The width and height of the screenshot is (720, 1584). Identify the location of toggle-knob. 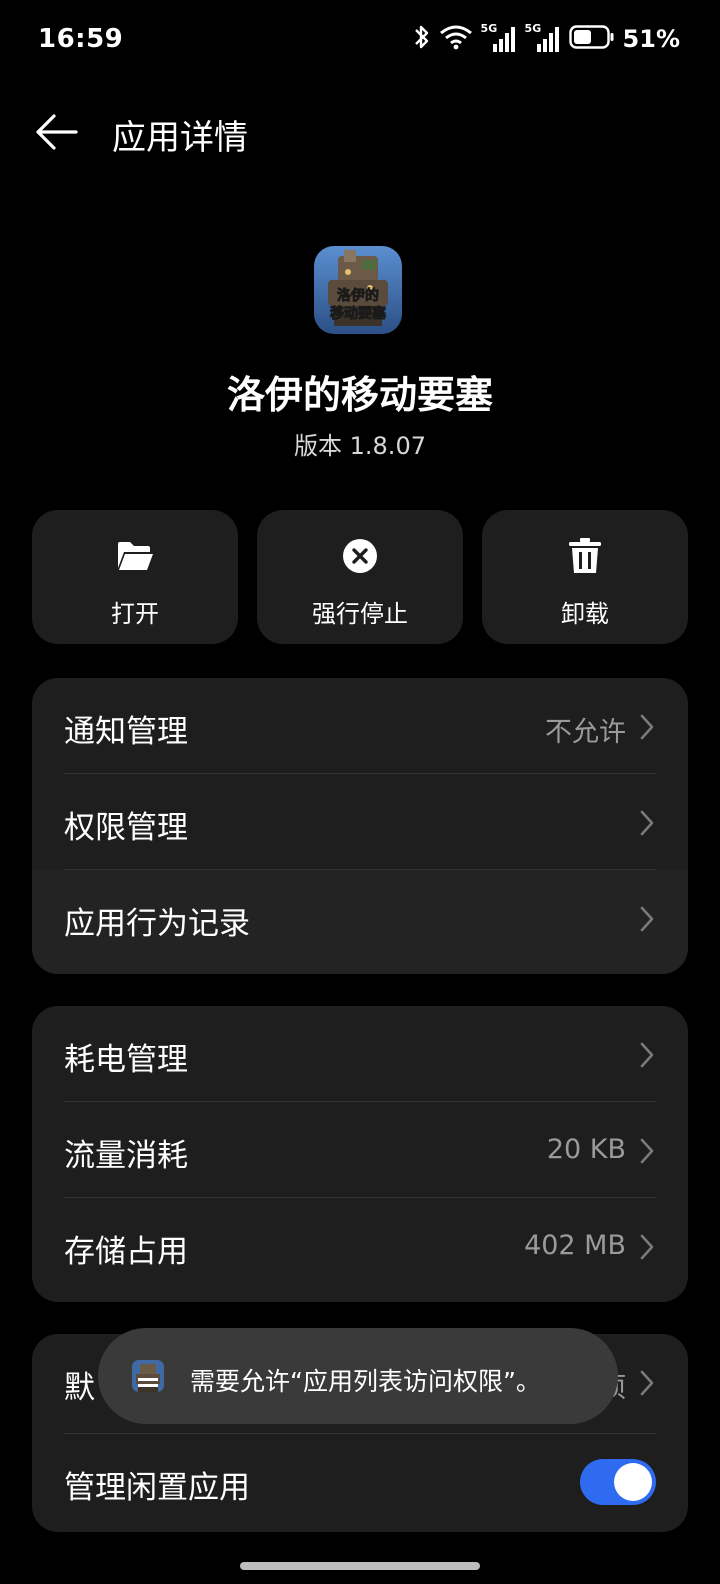
(633, 1482).